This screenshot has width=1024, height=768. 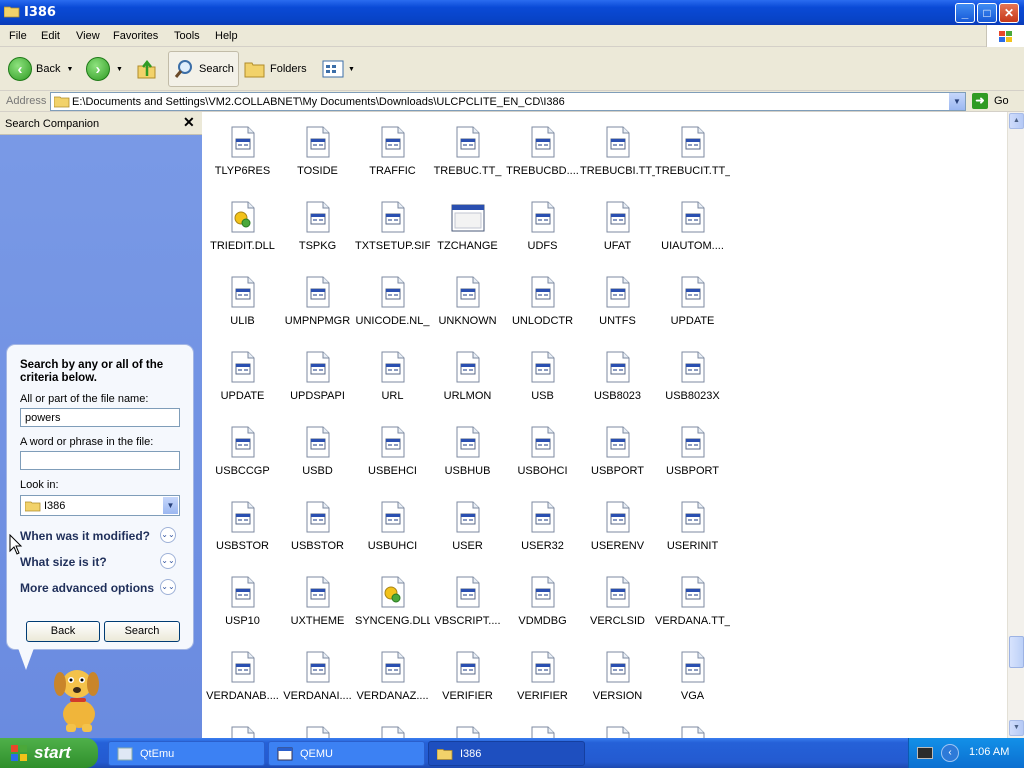 What do you see at coordinates (189, 122) in the screenshot?
I see `close-pane-icon: ✕` at bounding box center [189, 122].